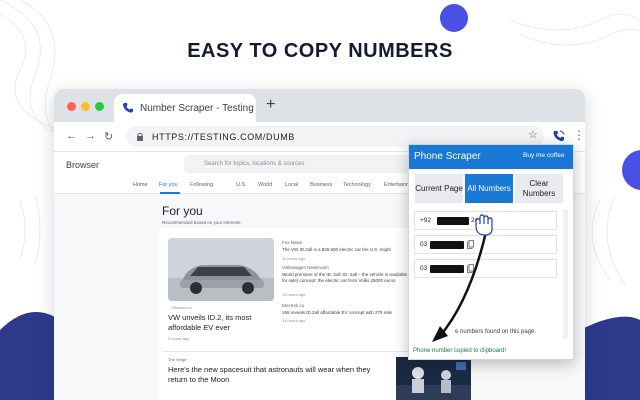  What do you see at coordinates (454, 18) in the screenshot?
I see `decor-dot` at bounding box center [454, 18].